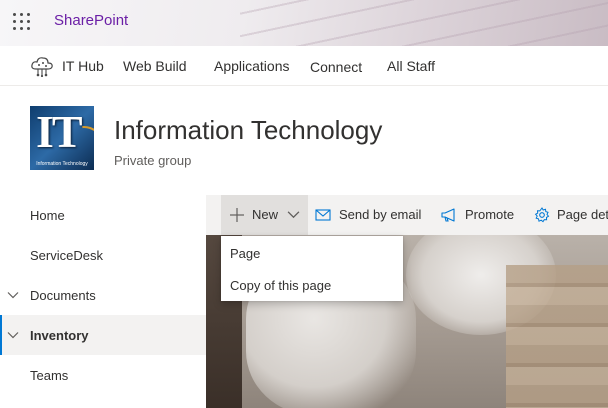 This screenshot has height=408, width=608. Describe the element at coordinates (542, 215) in the screenshot. I see `gear-icon` at that location.